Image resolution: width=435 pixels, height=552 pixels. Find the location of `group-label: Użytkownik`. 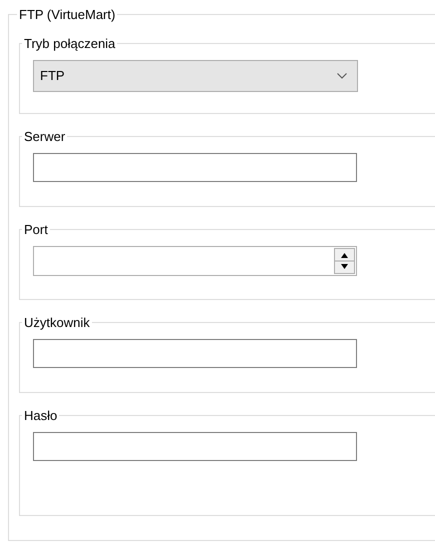

group-label: Użytkownik is located at coordinates (57, 323).